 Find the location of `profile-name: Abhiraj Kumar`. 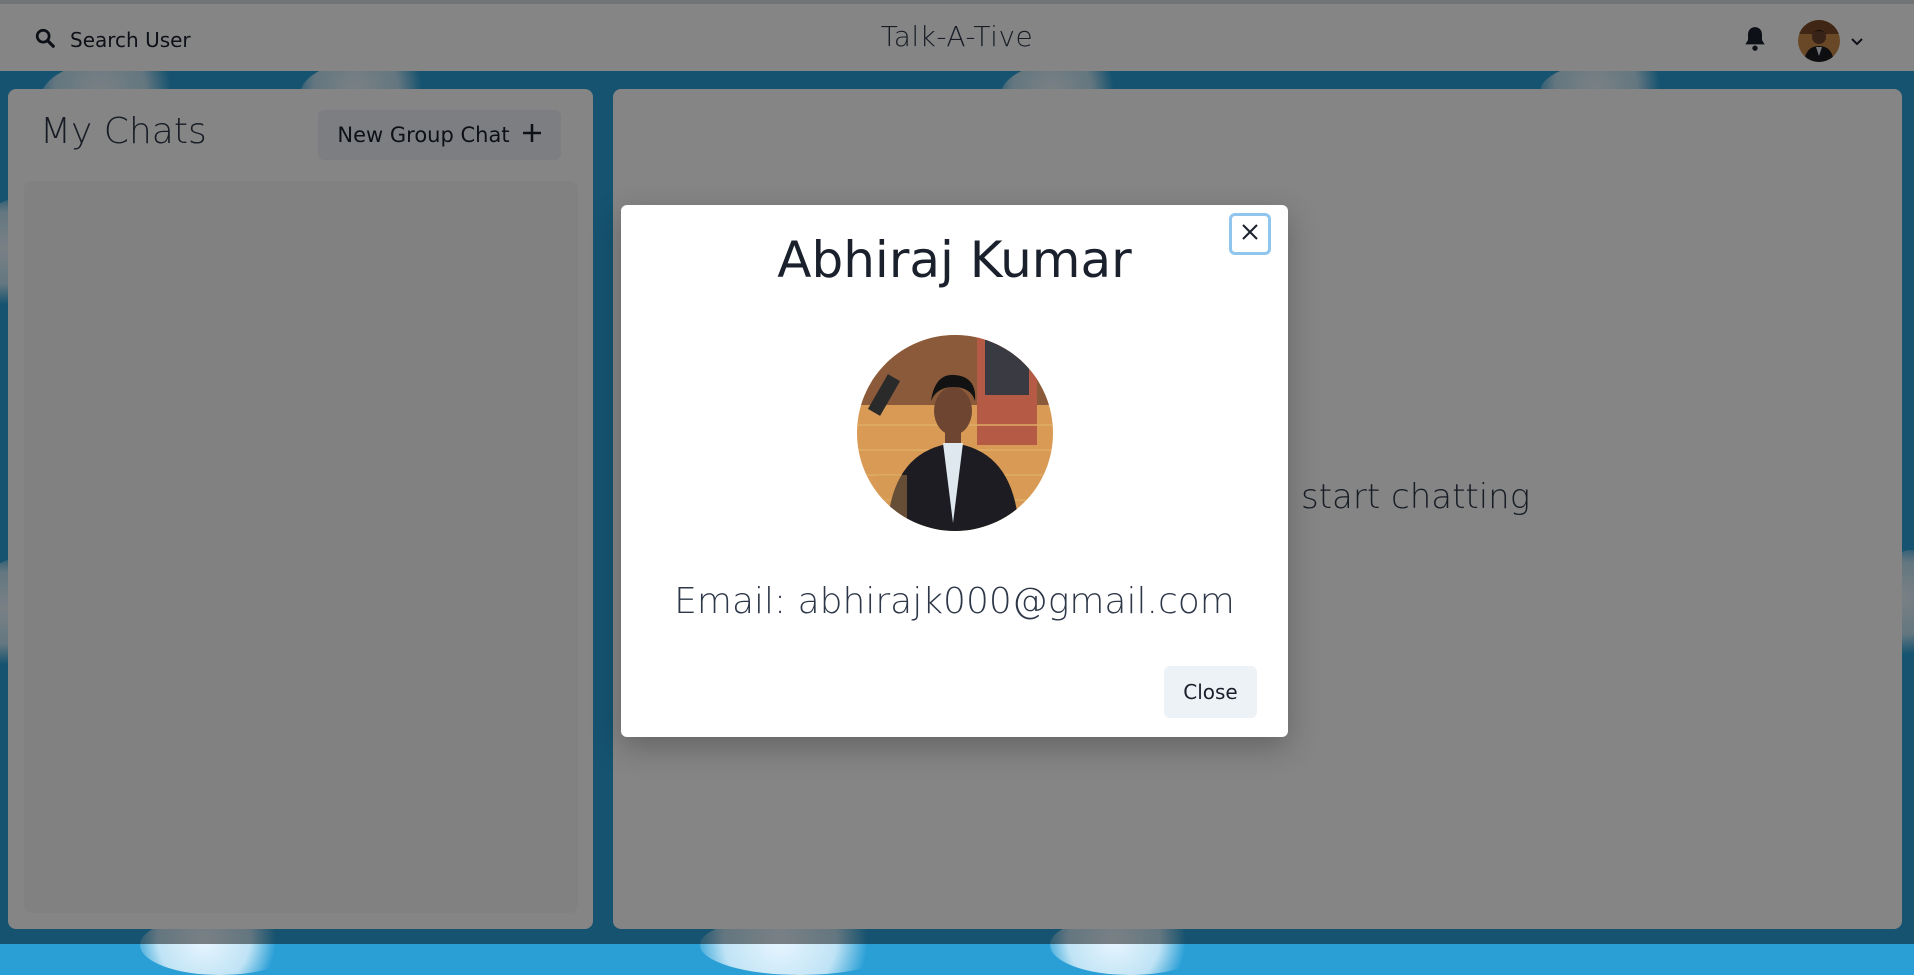

profile-name: Abhiraj Kumar is located at coordinates (954, 260).